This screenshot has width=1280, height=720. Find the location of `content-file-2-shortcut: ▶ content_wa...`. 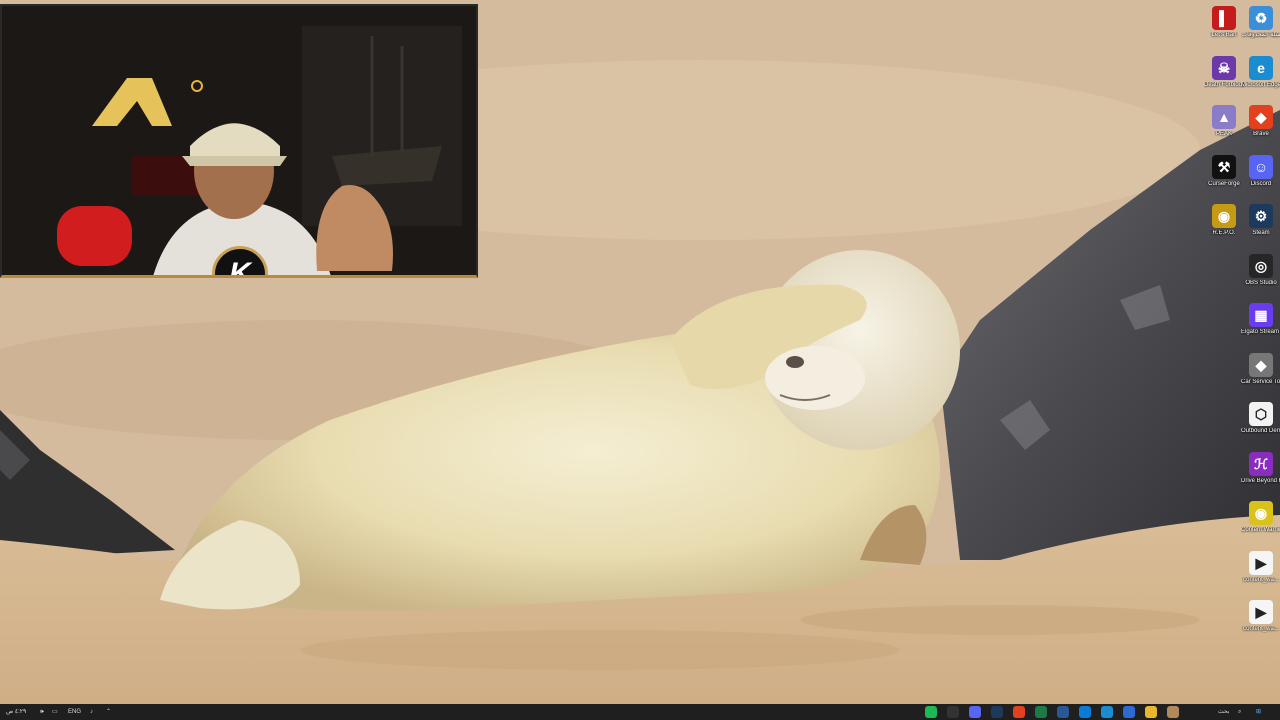

content-file-2-shortcut: ▶ content_wa... is located at coordinates (1260, 623).